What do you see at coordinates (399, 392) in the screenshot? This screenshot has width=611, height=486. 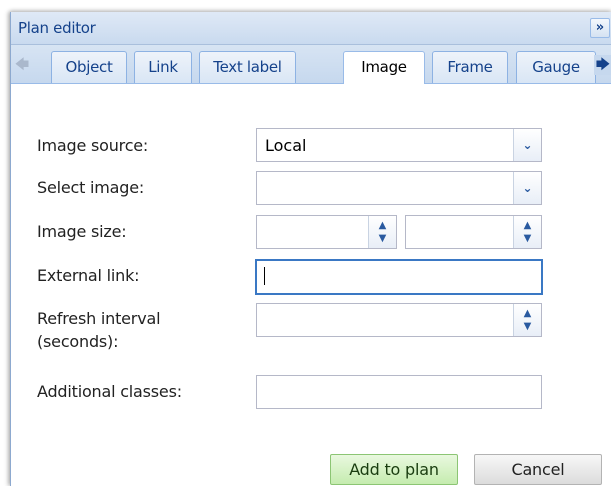 I see `additional-classes-input` at bounding box center [399, 392].